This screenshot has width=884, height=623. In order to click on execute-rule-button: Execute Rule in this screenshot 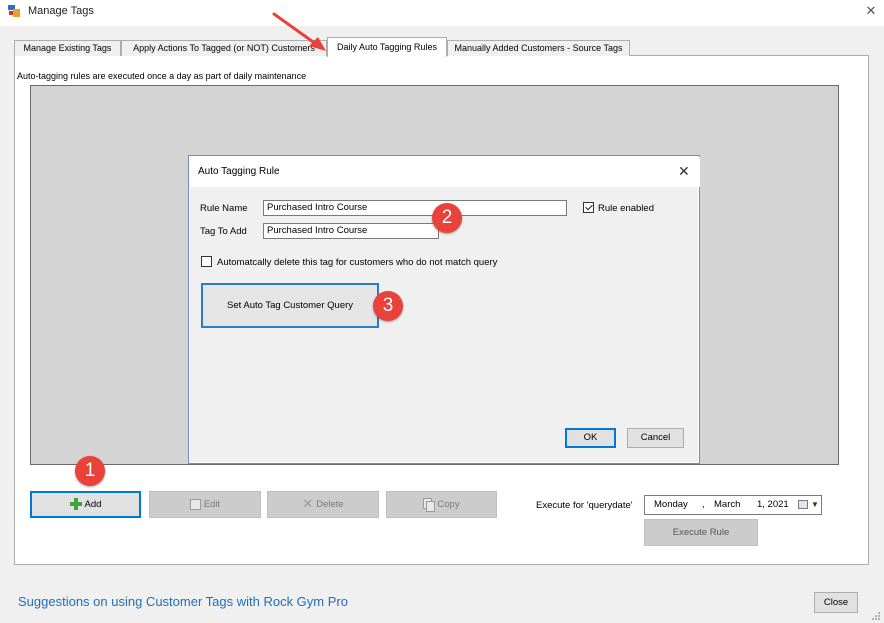, I will do `click(701, 532)`.